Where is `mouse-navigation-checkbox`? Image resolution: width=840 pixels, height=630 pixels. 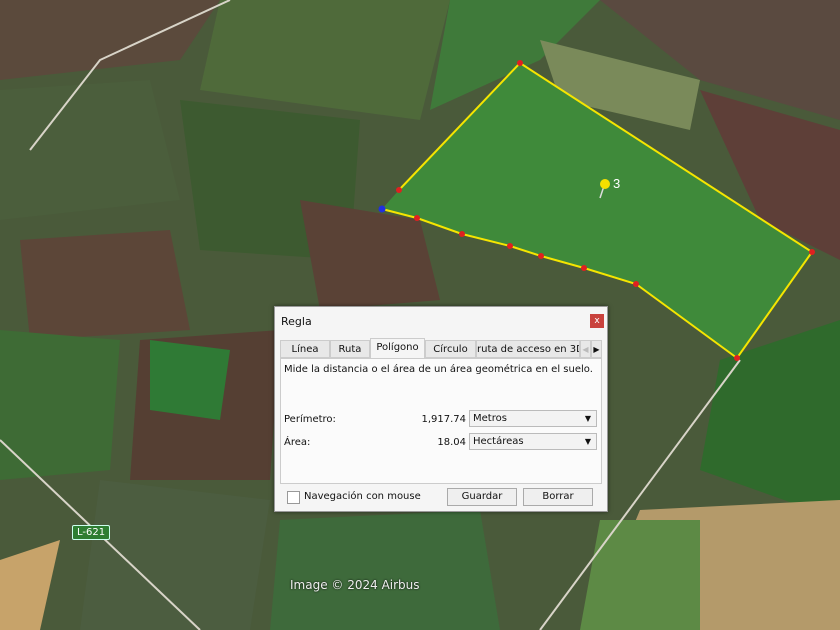
mouse-navigation-checkbox is located at coordinates (293, 497).